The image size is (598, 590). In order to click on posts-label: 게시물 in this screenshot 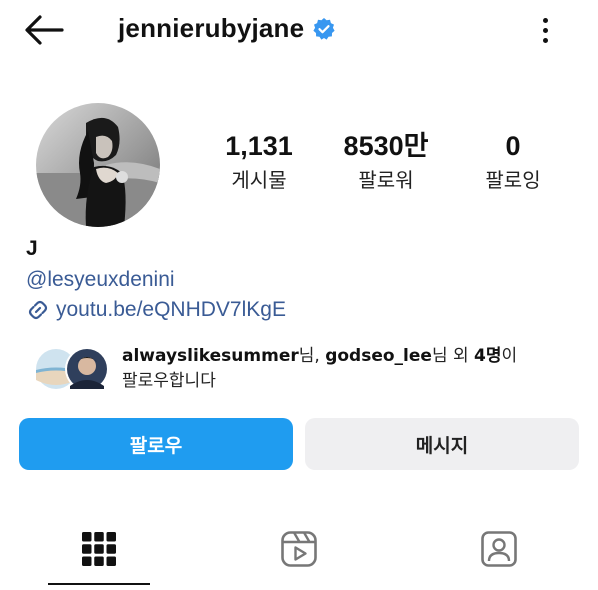, I will do `click(259, 180)`.